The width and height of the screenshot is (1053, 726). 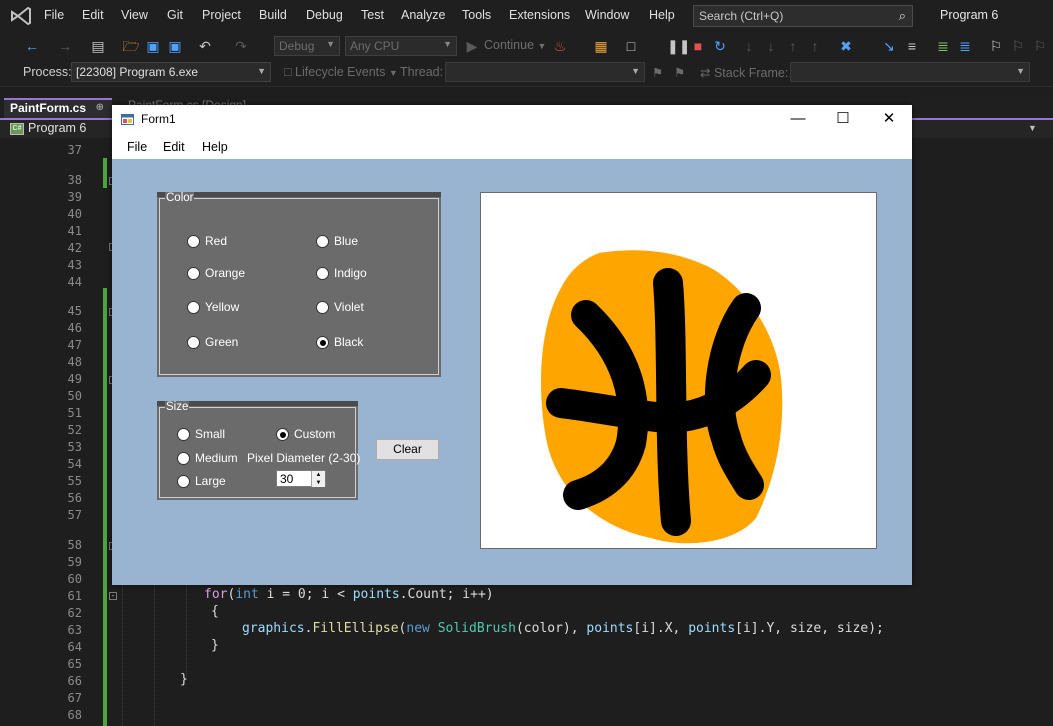 What do you see at coordinates (247, 594) in the screenshot?
I see `keyword-int: int` at bounding box center [247, 594].